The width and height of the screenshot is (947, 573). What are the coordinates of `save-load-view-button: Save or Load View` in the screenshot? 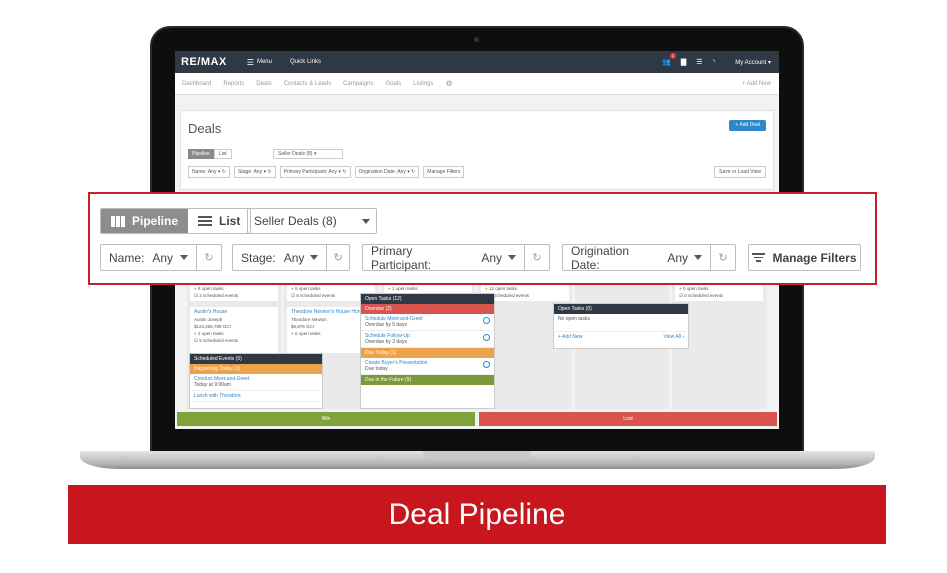 It's located at (740, 172).